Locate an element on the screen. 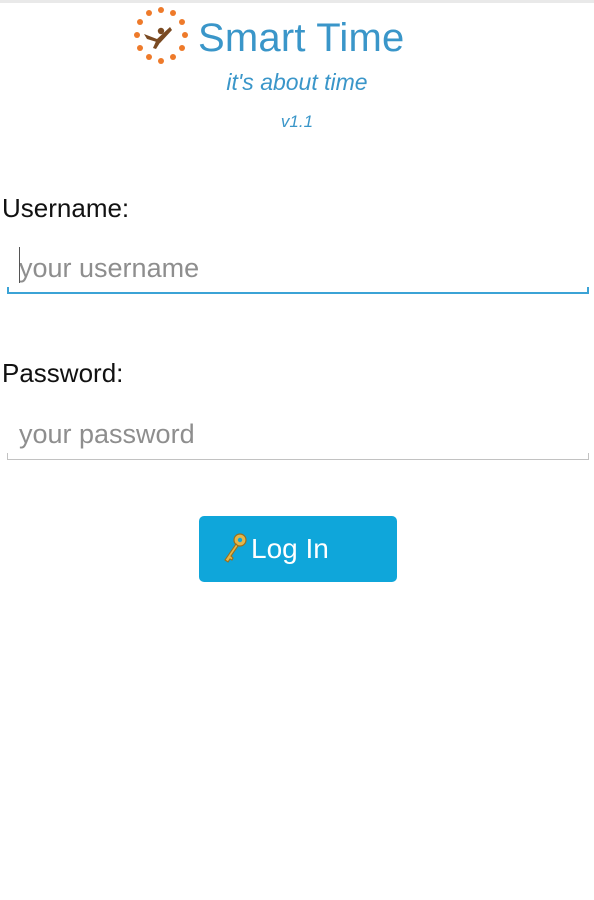 This screenshot has height=900, width=594. top-edge is located at coordinates (297, 1).